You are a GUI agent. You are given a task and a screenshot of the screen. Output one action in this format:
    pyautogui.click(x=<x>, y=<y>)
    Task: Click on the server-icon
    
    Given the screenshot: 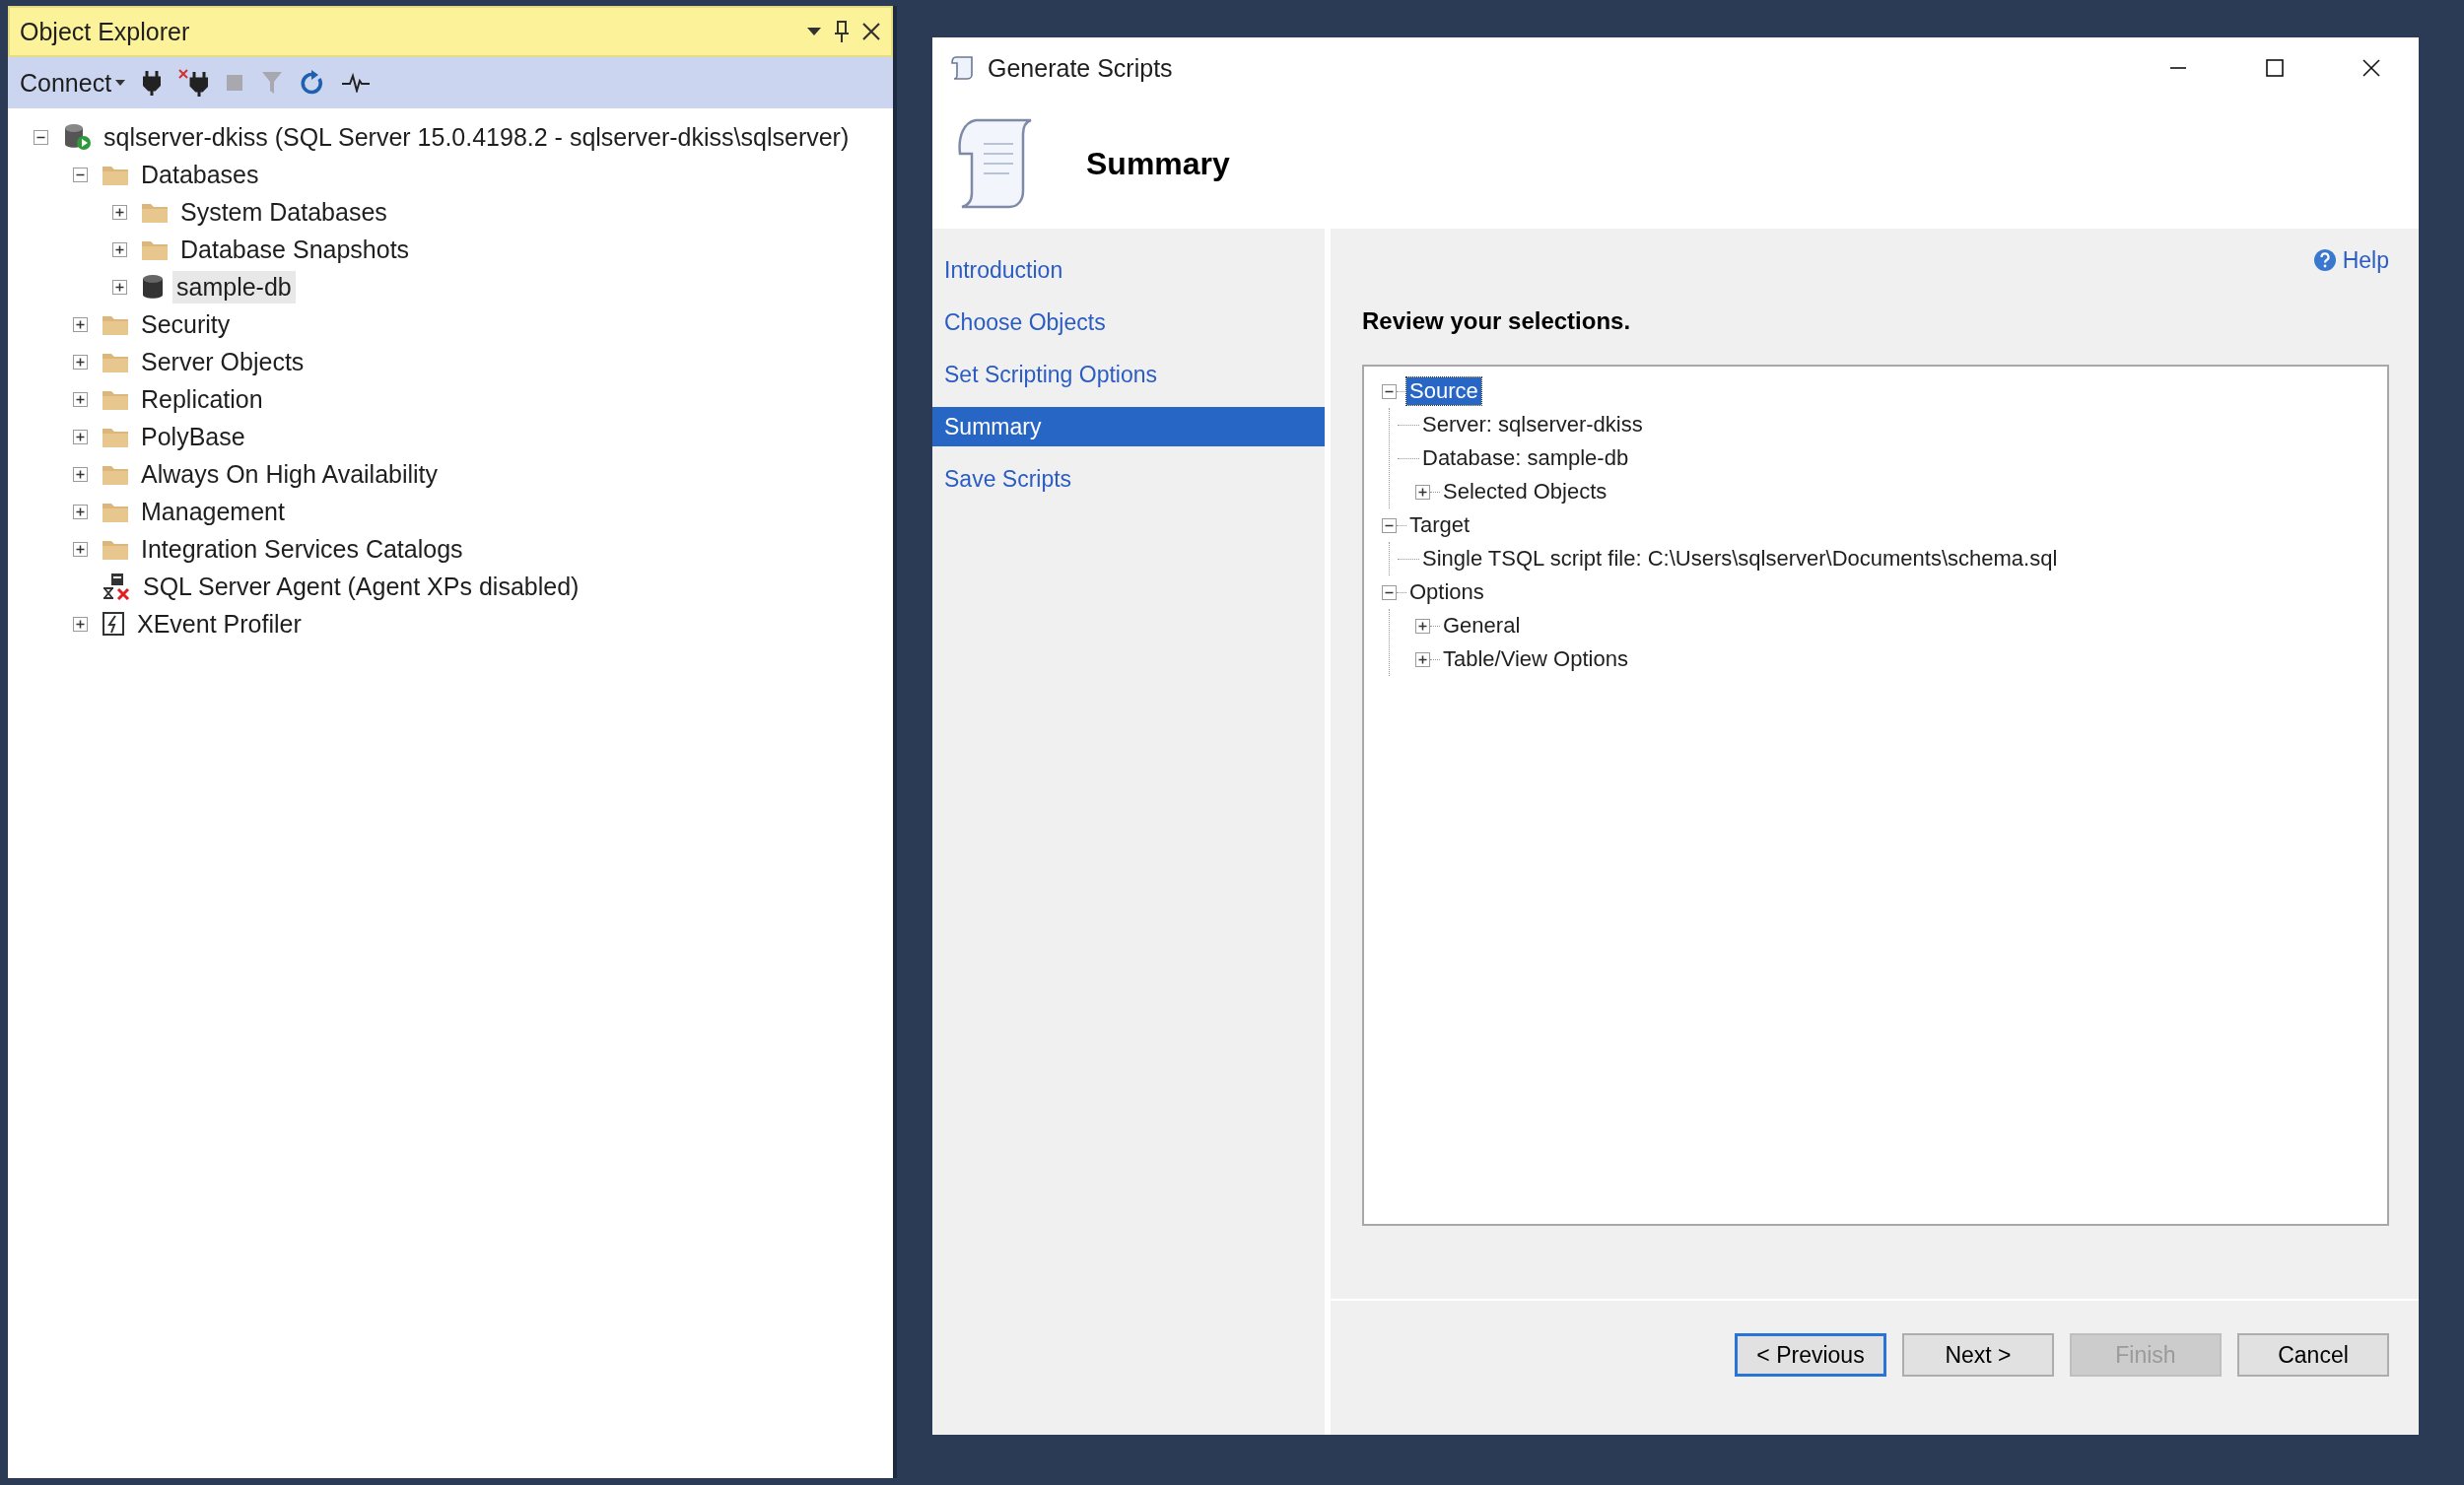 What is the action you would take?
    pyautogui.click(x=77, y=137)
    